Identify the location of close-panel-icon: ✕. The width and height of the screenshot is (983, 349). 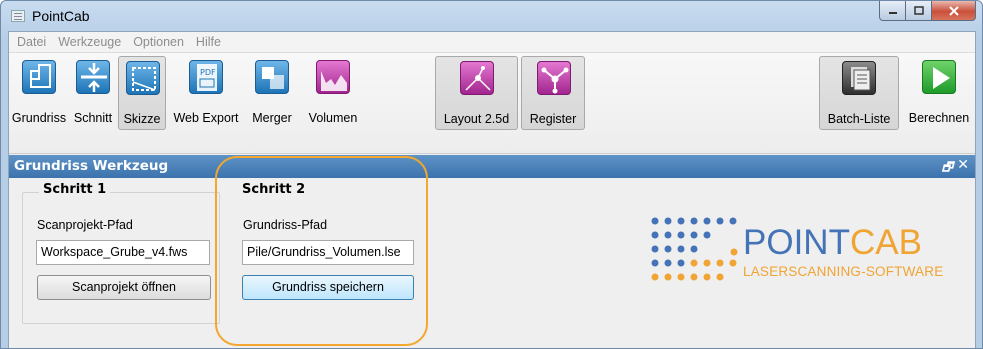
(963, 165).